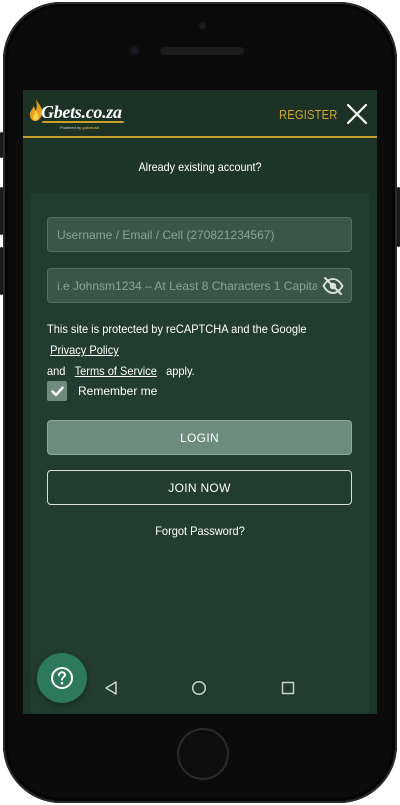 This screenshot has height=805, width=400. Describe the element at coordinates (1, 211) in the screenshot. I see `volume-up-button` at that location.